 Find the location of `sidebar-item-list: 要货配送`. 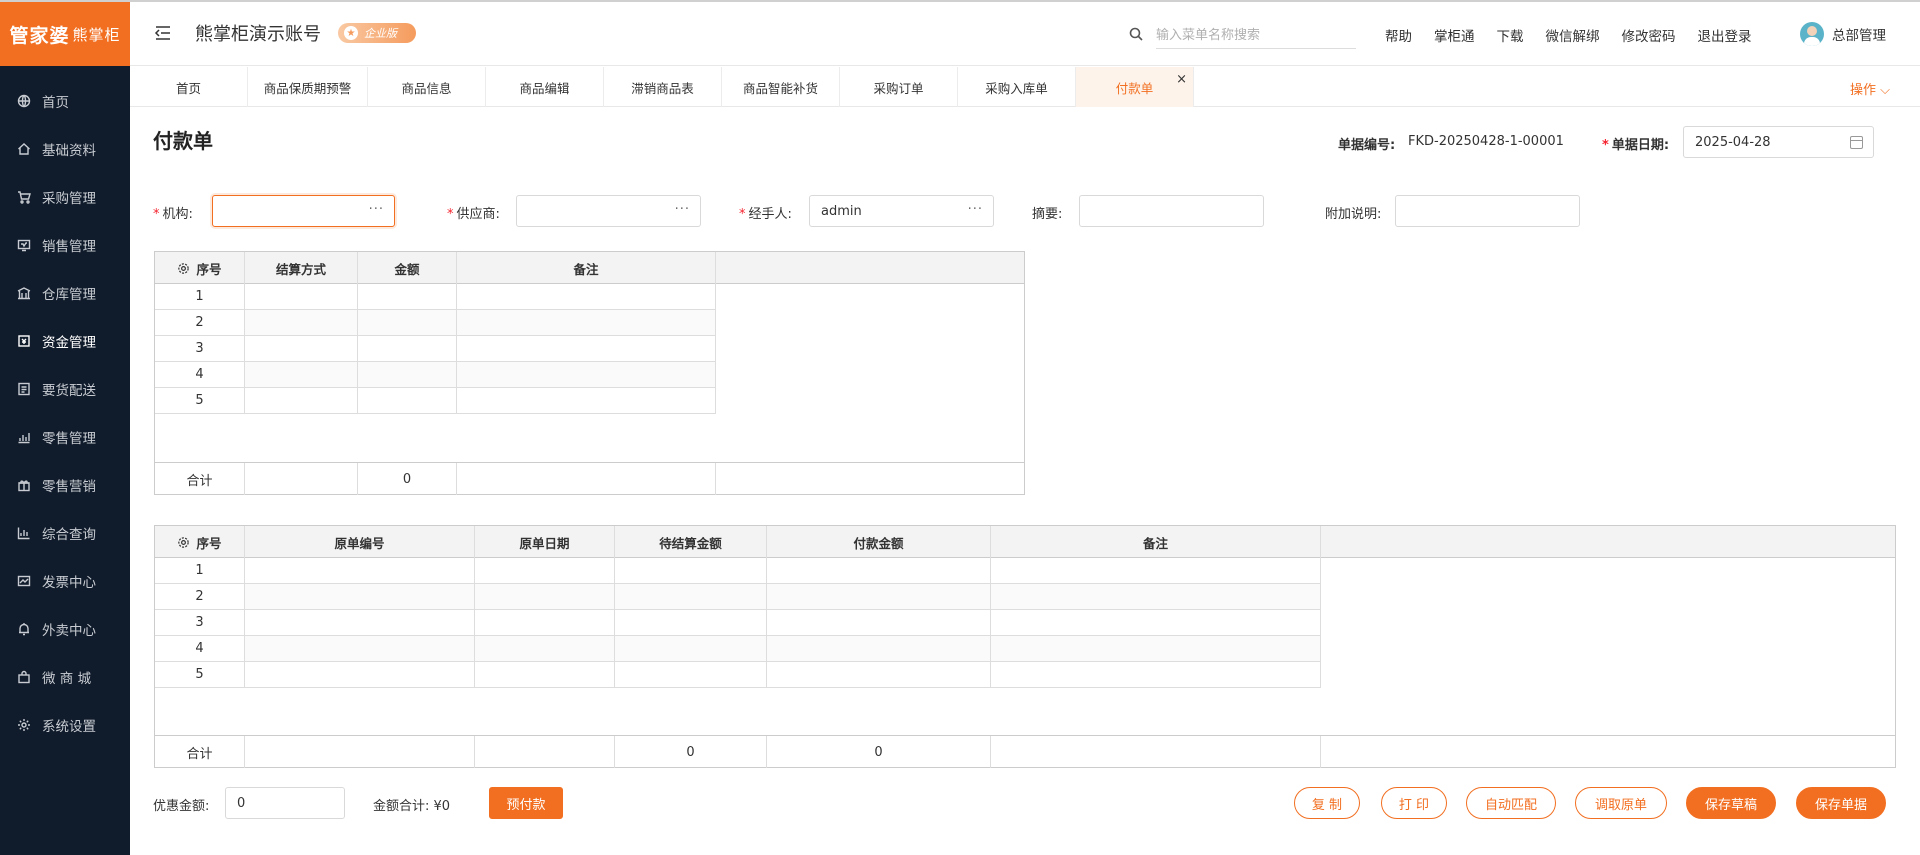

sidebar-item-list: 要货配送 is located at coordinates (65, 389).